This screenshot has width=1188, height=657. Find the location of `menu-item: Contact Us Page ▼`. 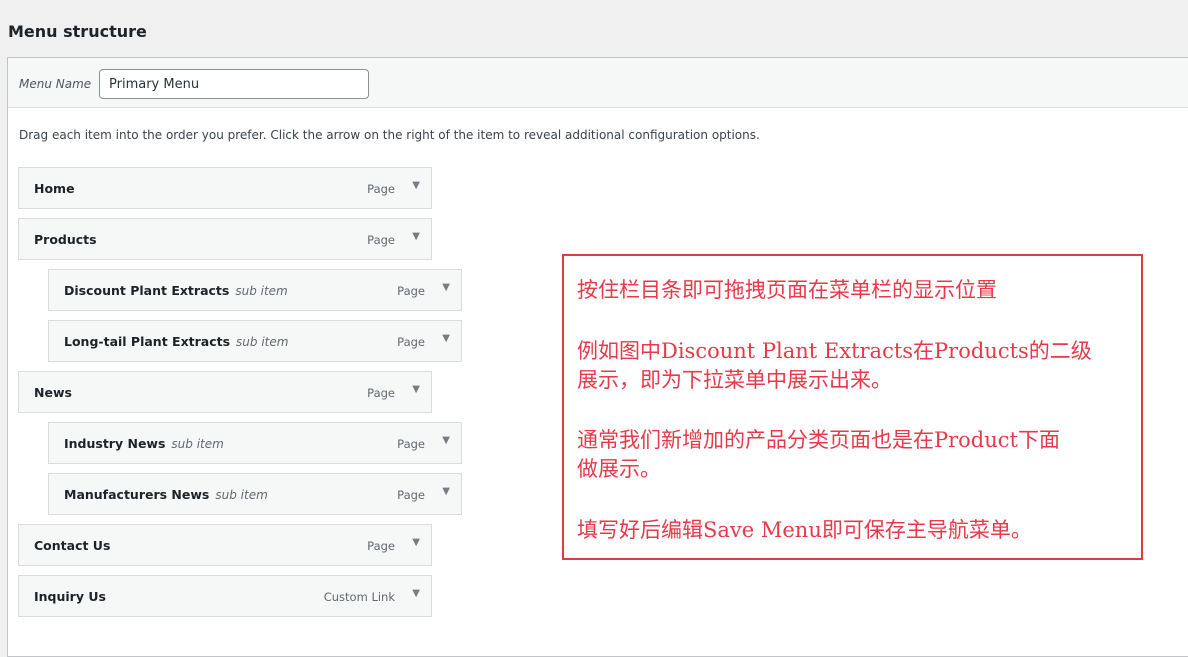

menu-item: Contact Us Page ▼ is located at coordinates (225, 545).